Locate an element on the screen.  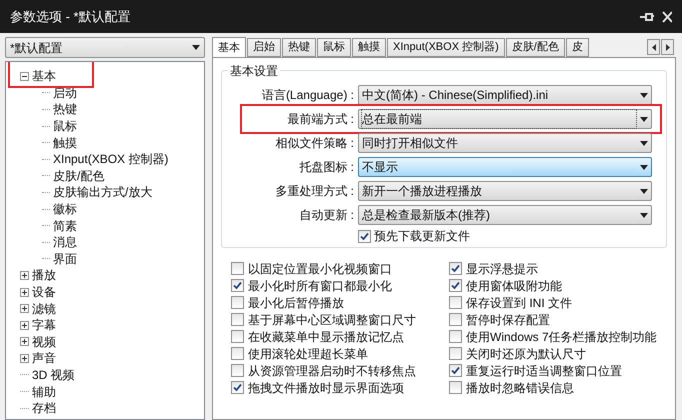
tree-item: 辅助 is located at coordinates (44, 391).